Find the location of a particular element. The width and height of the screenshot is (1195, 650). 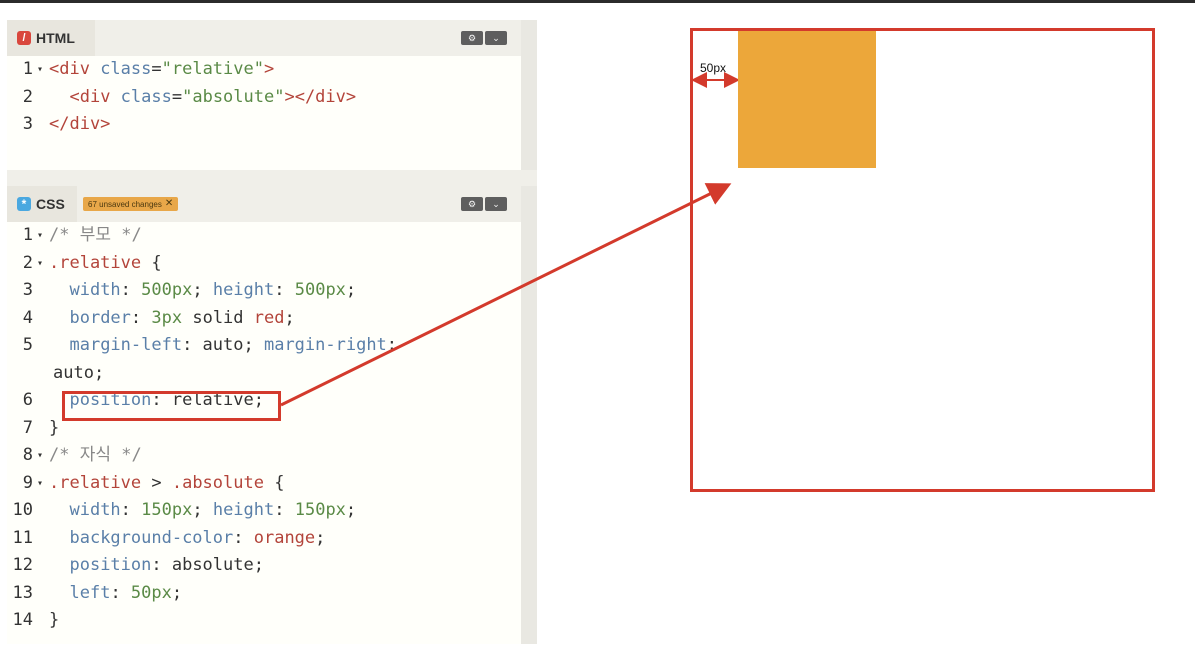

code-token: red is located at coordinates (269, 317).